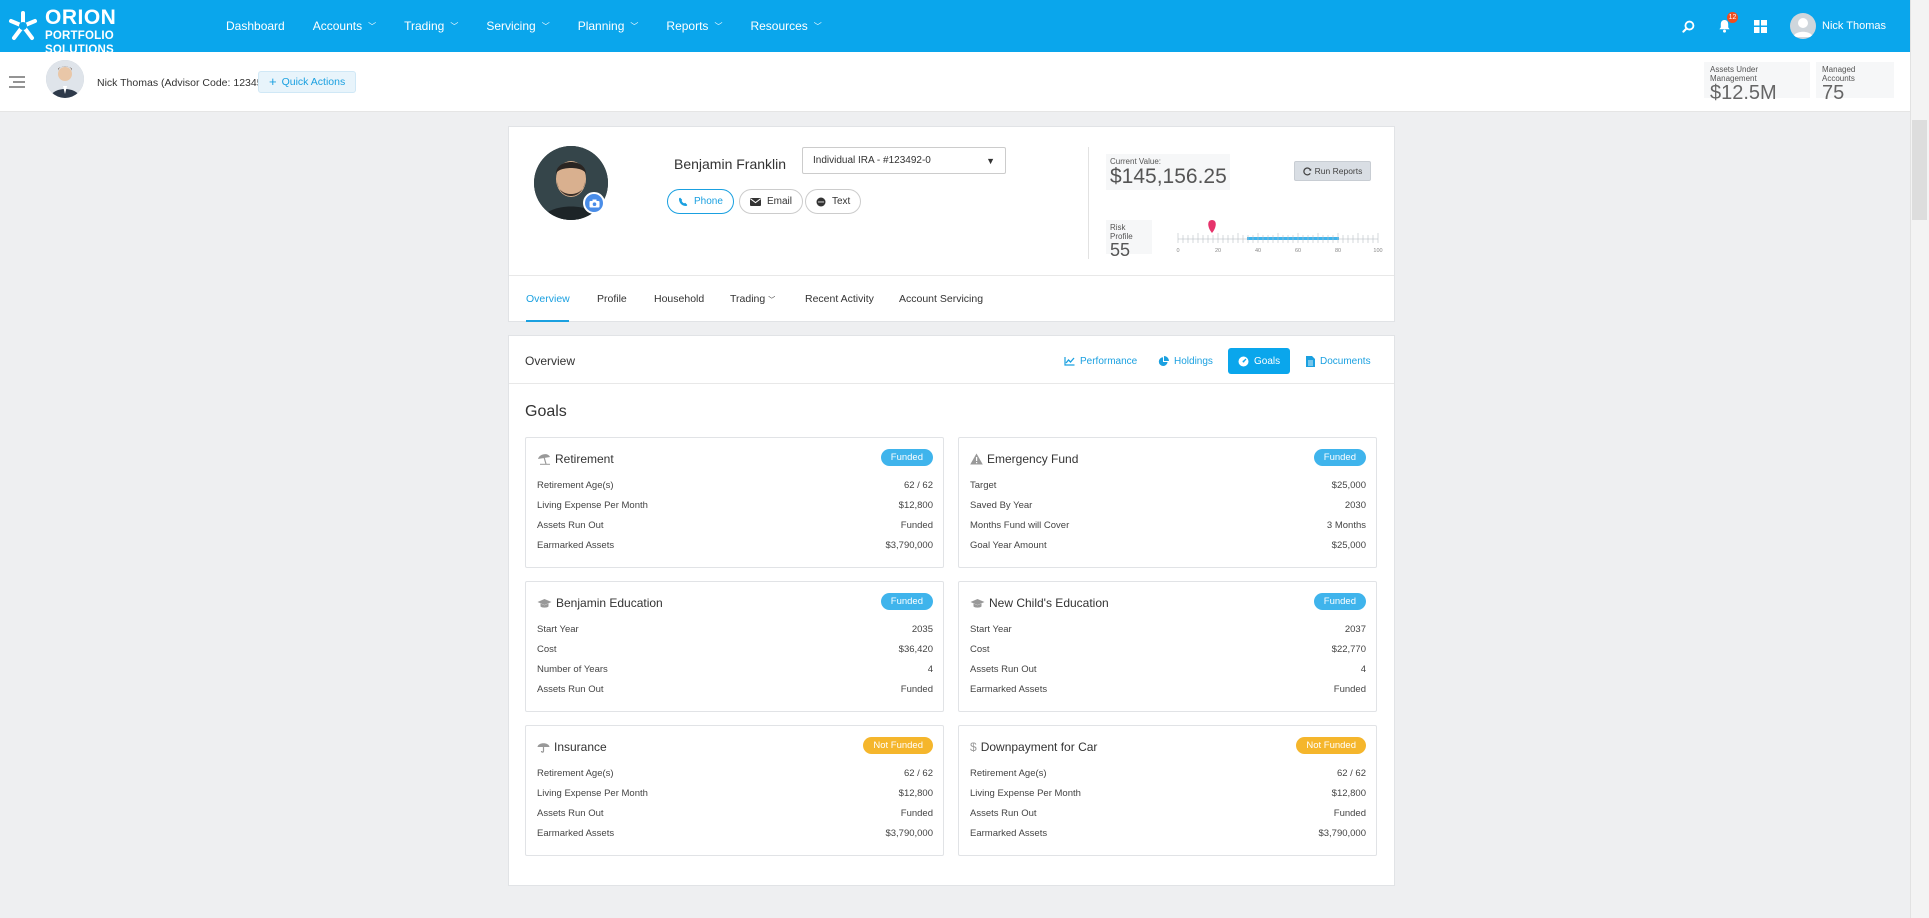 The width and height of the screenshot is (1929, 918). I want to click on nav-label: Accounts, so click(337, 26).